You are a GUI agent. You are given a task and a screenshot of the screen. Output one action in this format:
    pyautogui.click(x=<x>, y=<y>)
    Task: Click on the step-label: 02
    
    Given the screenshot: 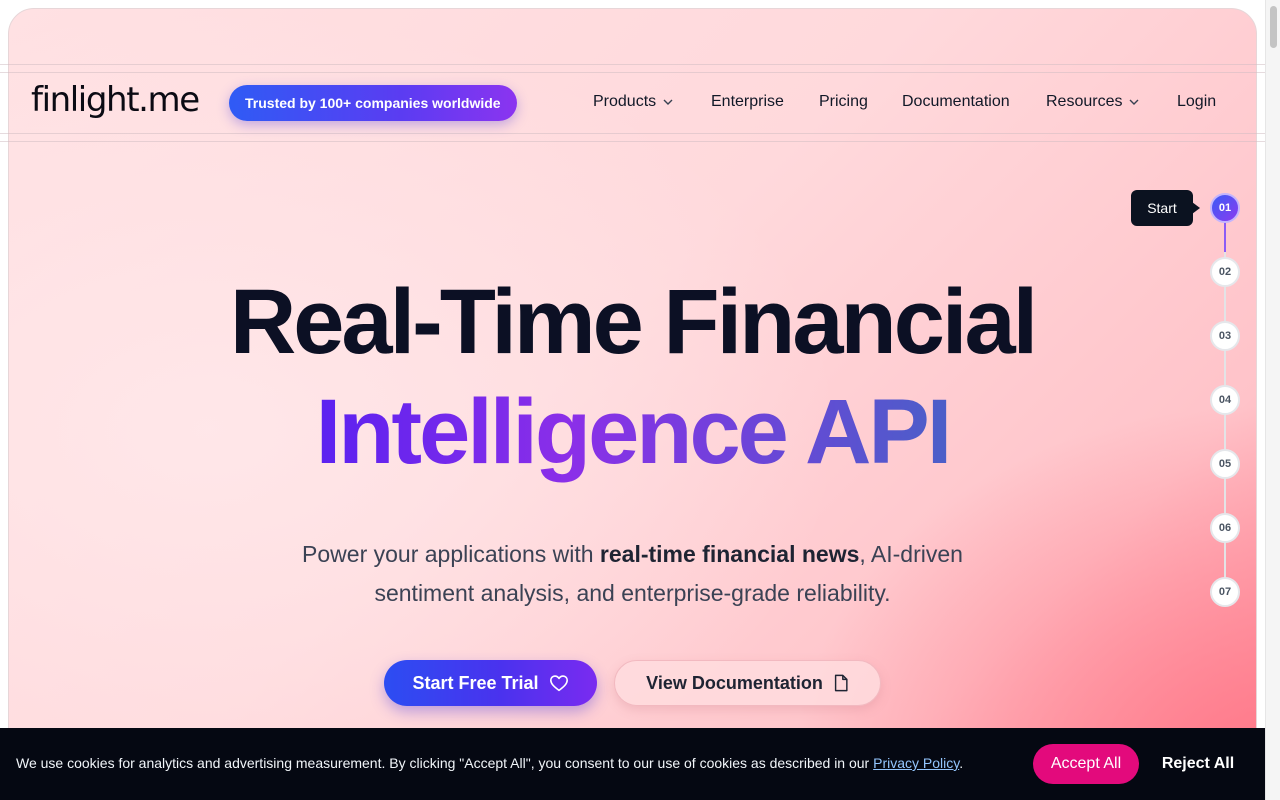 What is the action you would take?
    pyautogui.click(x=1225, y=272)
    